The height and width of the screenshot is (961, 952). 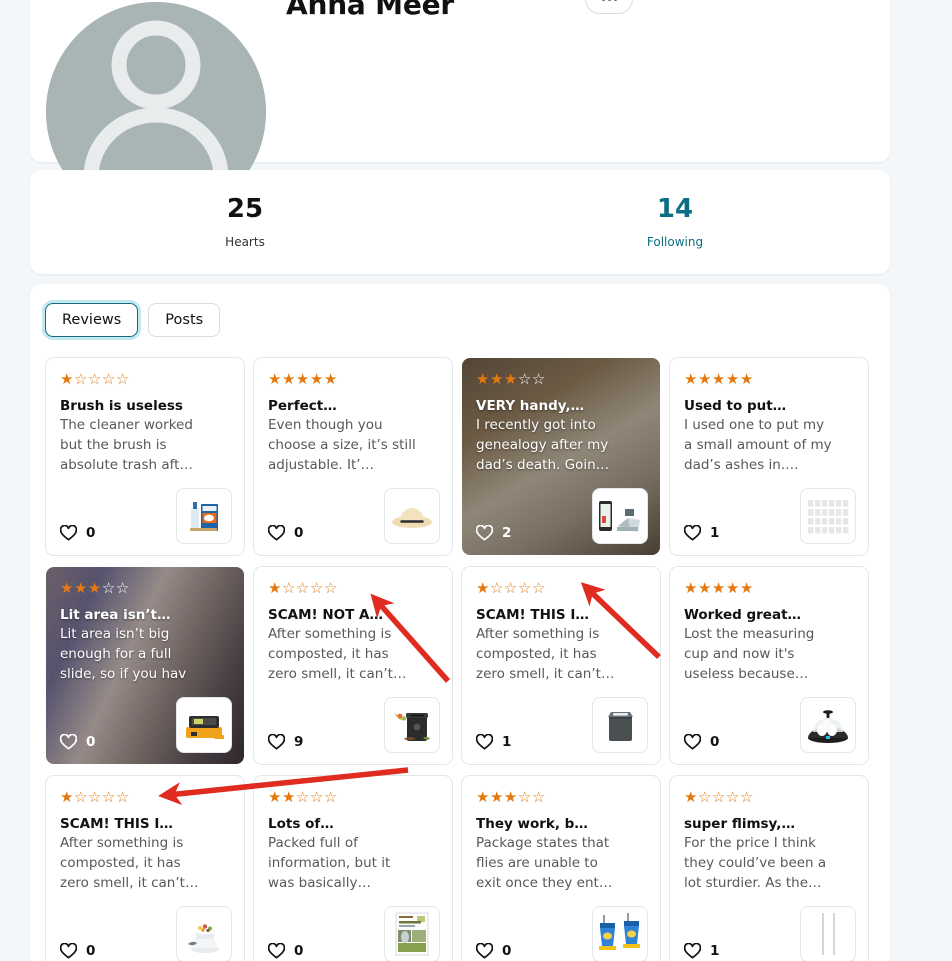 I want to click on stat-following: 14 Following, so click(x=675, y=222).